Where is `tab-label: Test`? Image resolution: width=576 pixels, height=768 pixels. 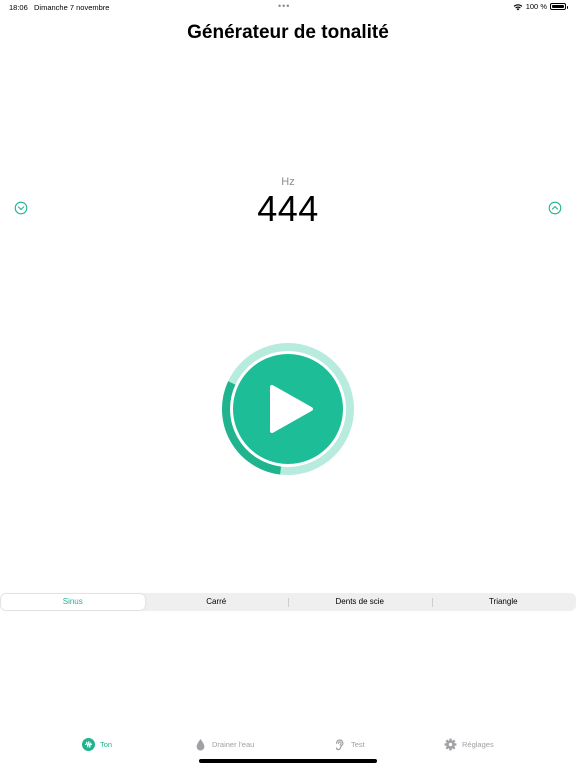 tab-label: Test is located at coordinates (358, 744).